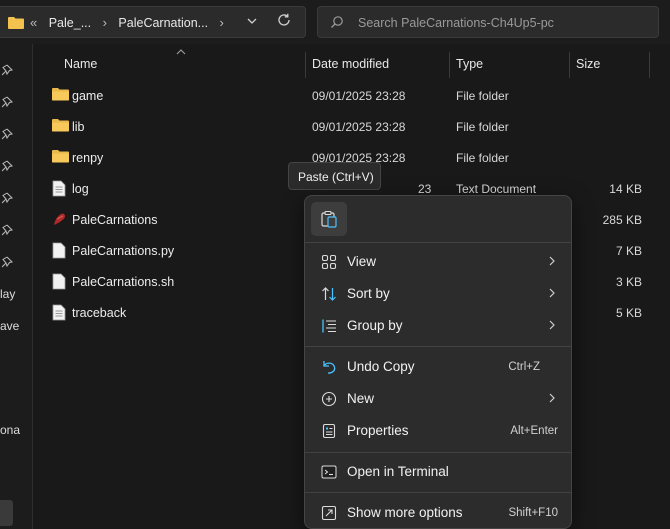  Describe the element at coordinates (123, 282) in the screenshot. I see `file-name: PaleCarnations.sh` at that location.